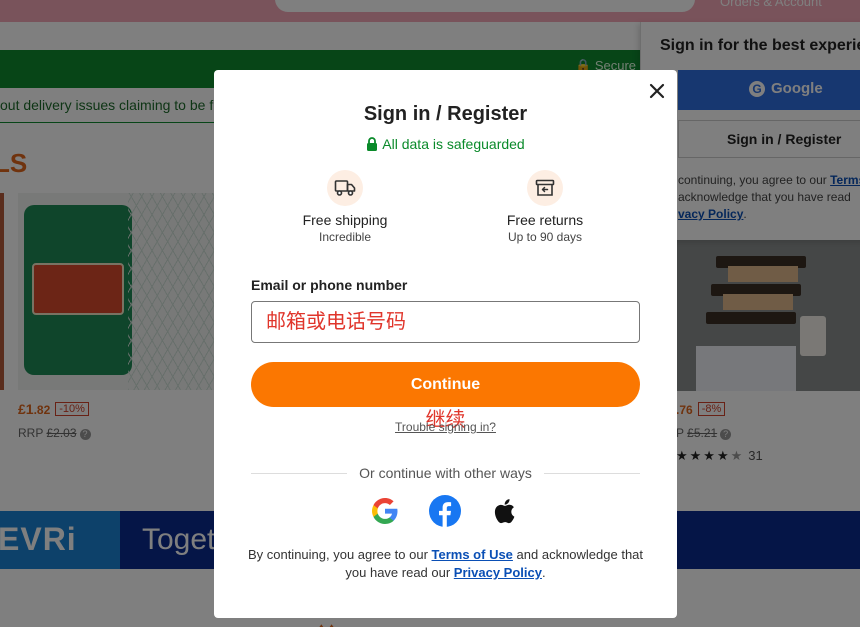  Describe the element at coordinates (345, 188) in the screenshot. I see `truck-icon` at that location.